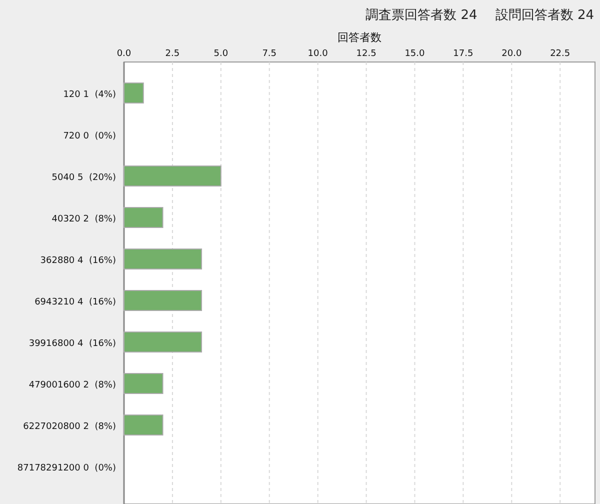 The width and height of the screenshot is (600, 504). What do you see at coordinates (124, 54) in the screenshot?
I see `tick-label: 0.0` at bounding box center [124, 54].